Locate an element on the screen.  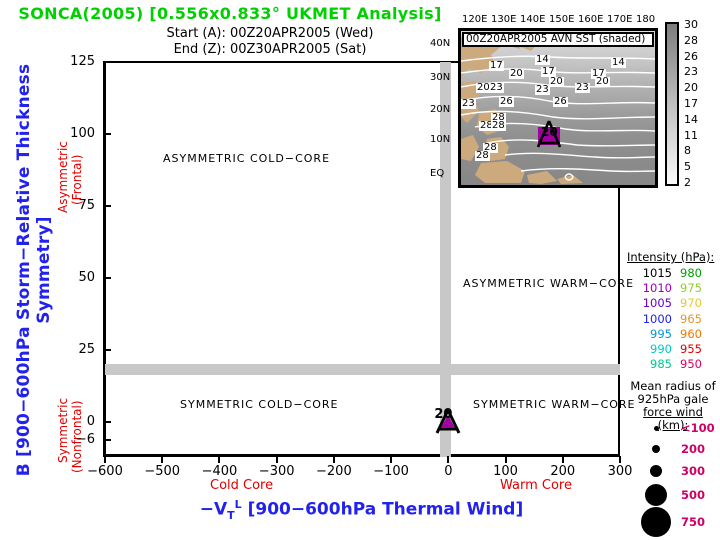
radius-legend-label: 300 is located at coordinates (693, 471).